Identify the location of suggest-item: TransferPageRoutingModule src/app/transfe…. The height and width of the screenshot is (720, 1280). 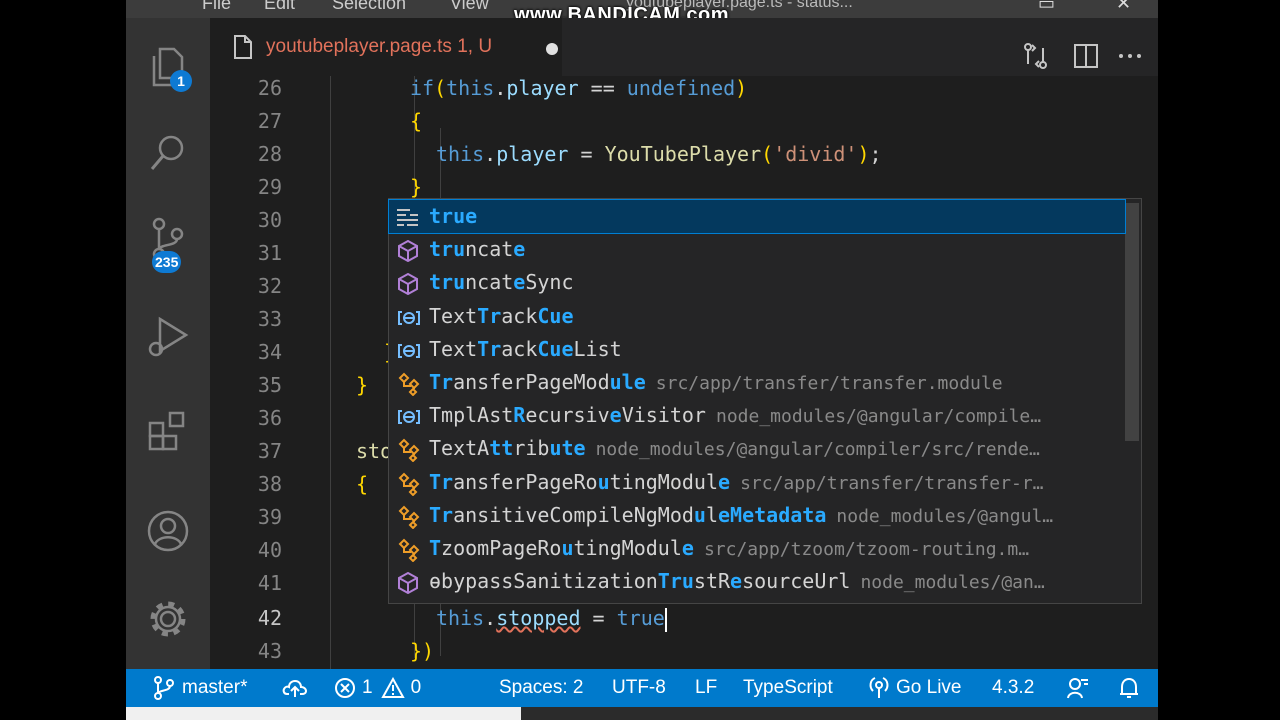
(757, 482).